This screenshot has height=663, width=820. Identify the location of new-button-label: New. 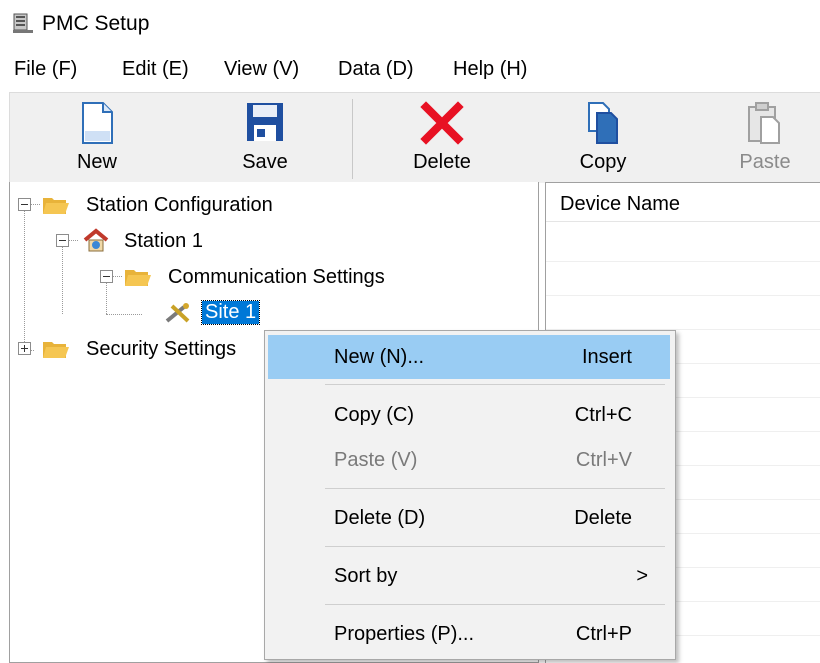
(96, 162).